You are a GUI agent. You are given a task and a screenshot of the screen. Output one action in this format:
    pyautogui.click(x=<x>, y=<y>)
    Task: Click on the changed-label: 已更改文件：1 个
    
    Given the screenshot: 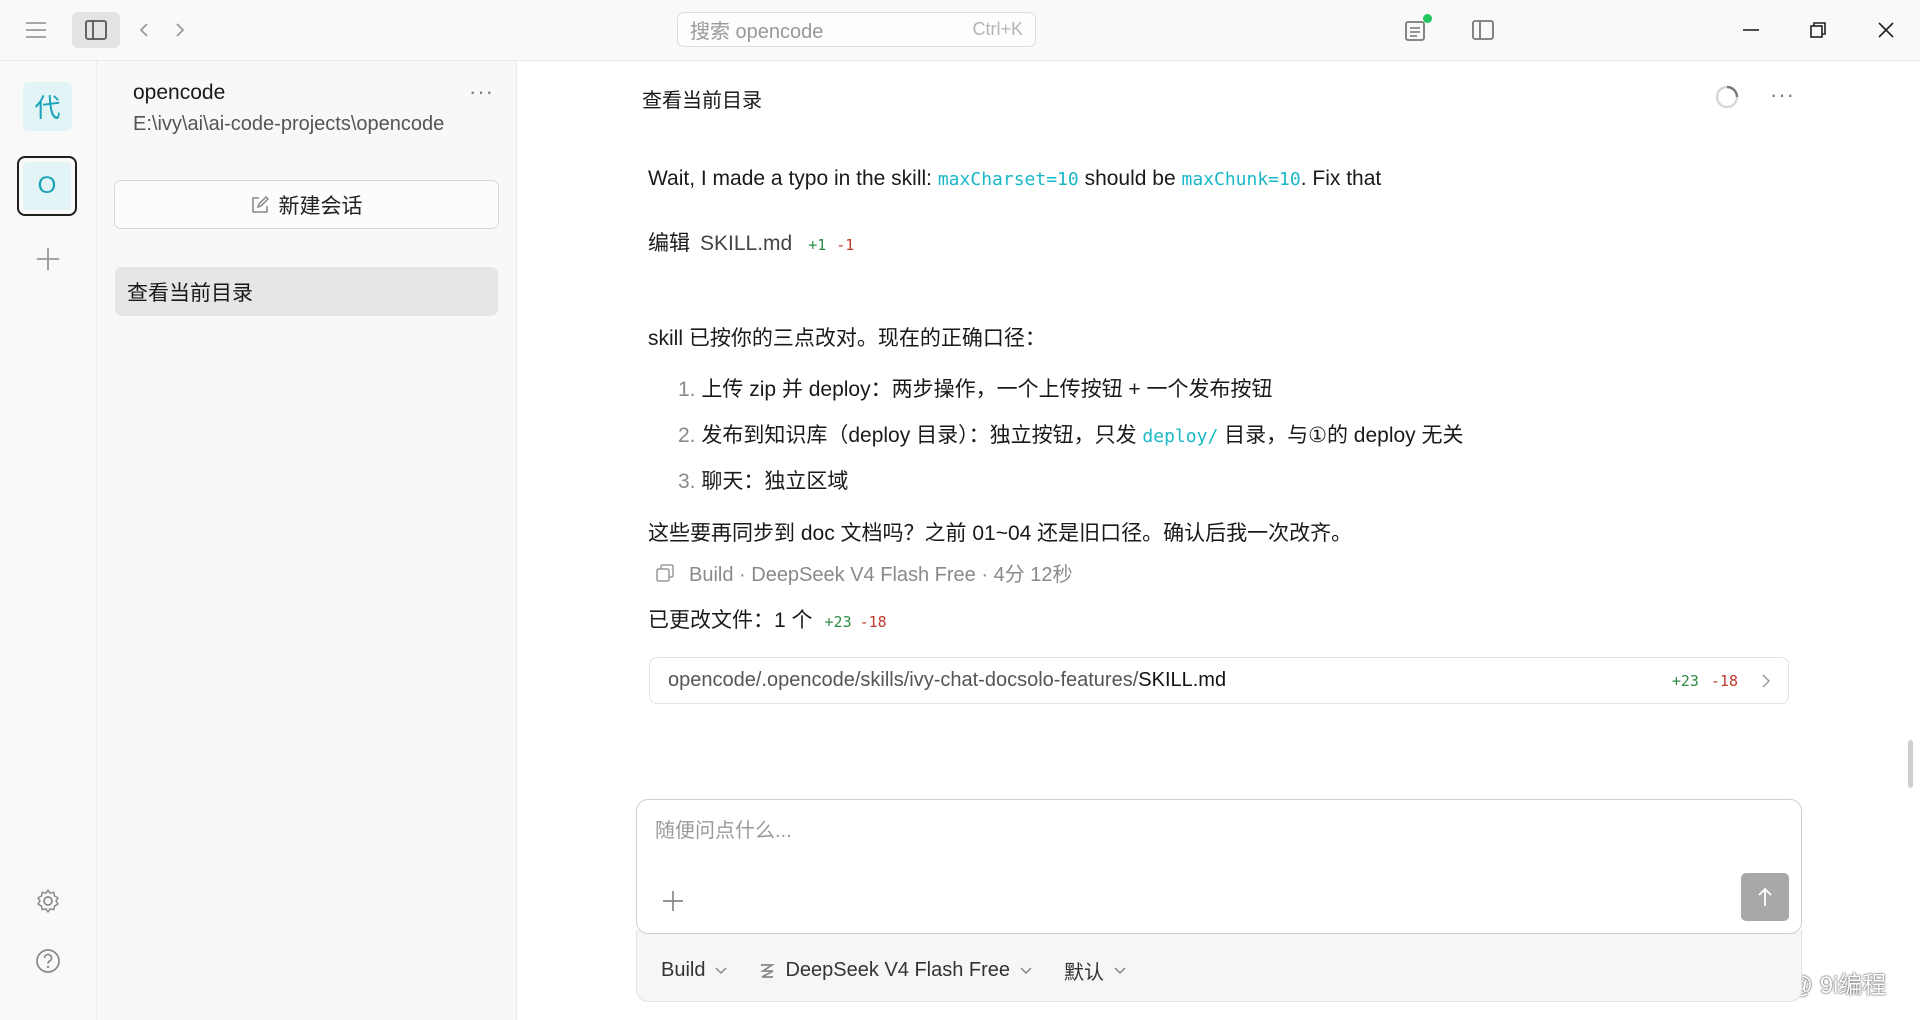 What is the action you would take?
    pyautogui.click(x=730, y=620)
    